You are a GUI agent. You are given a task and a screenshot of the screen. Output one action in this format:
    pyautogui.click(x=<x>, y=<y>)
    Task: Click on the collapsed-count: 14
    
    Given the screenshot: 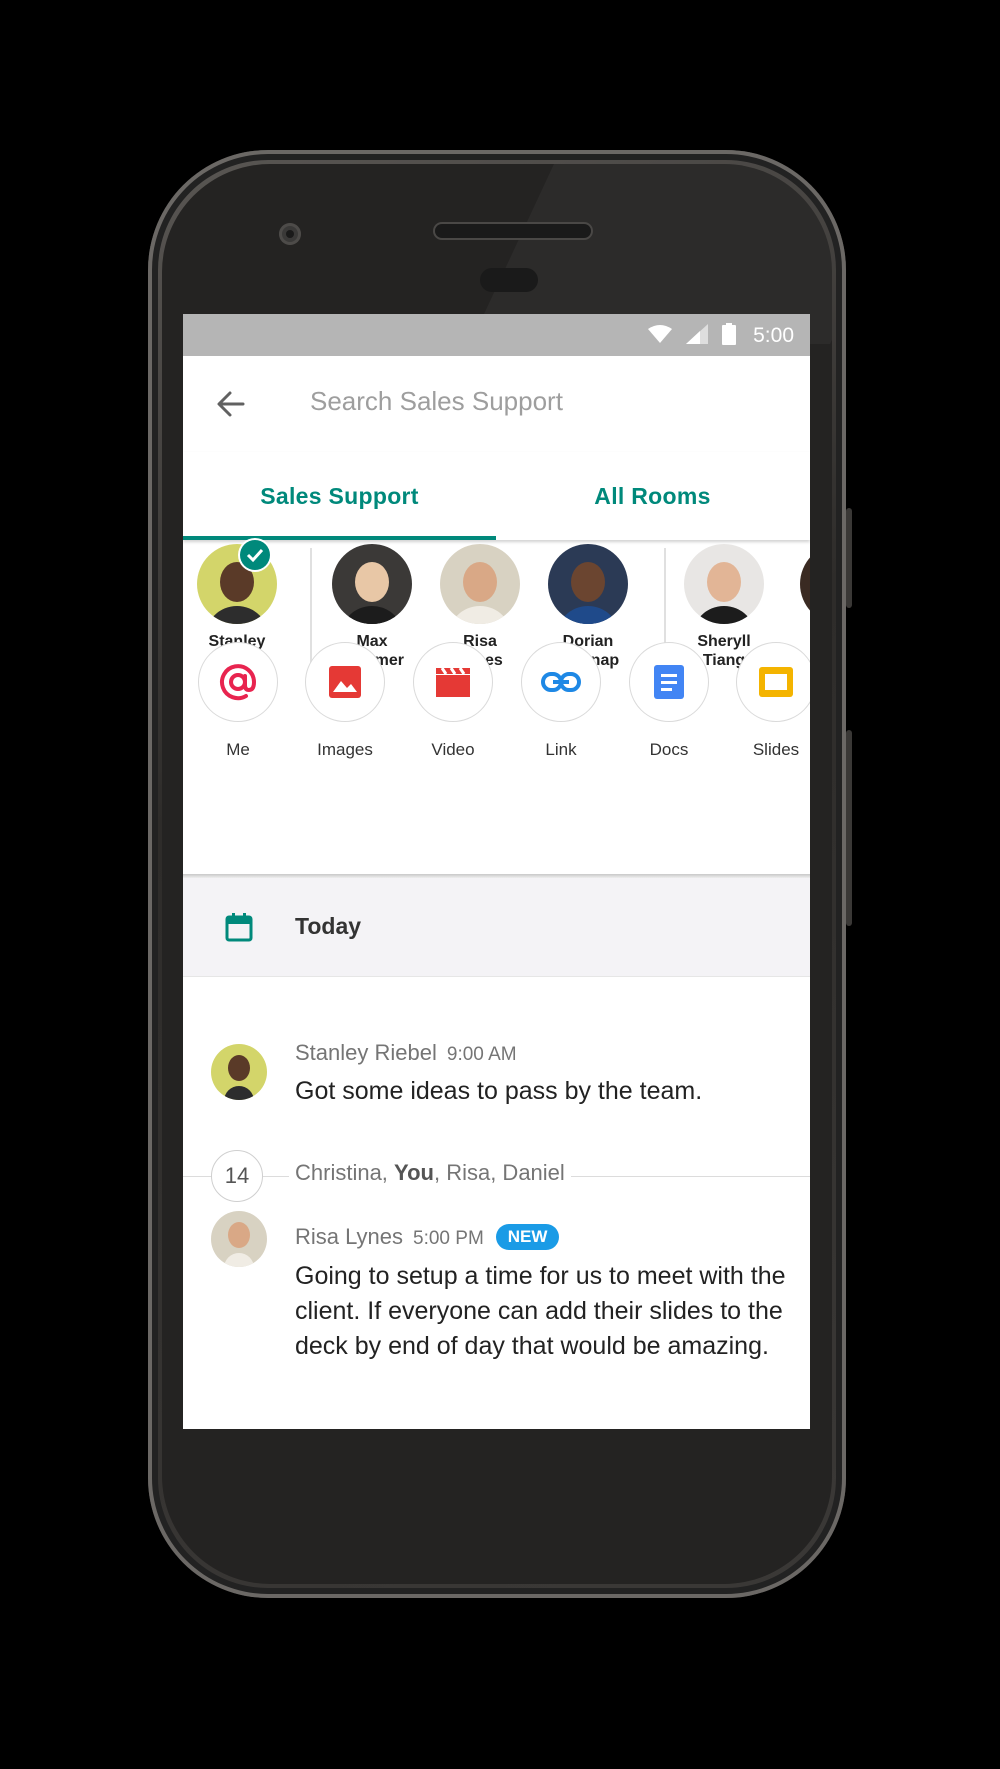 What is the action you would take?
    pyautogui.click(x=237, y=1176)
    